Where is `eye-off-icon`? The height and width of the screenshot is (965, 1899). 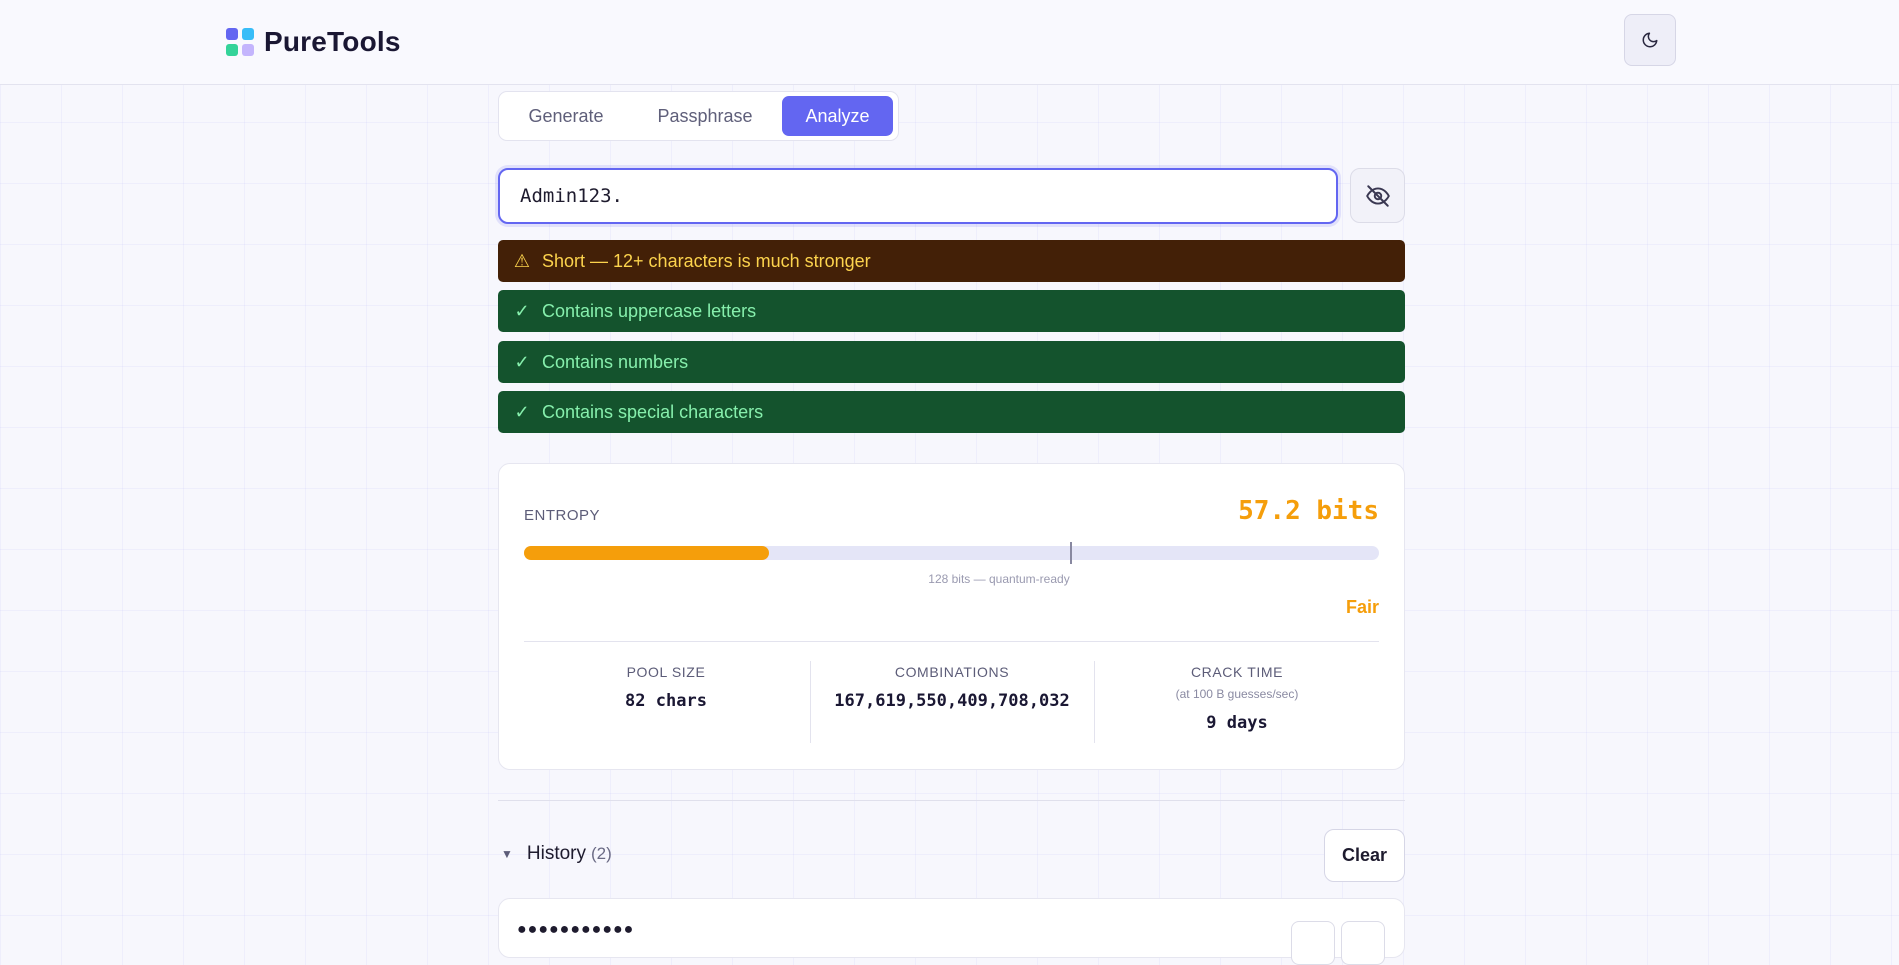
eye-off-icon is located at coordinates (1377, 195).